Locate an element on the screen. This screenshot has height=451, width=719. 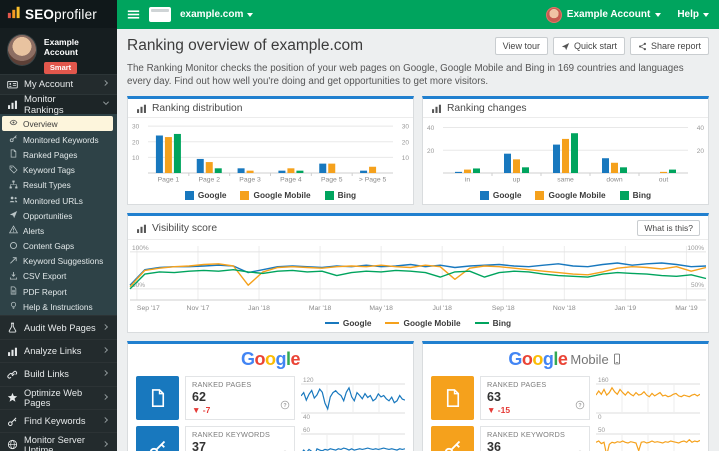
svg-text: Nov '18 is located at coordinates (564, 308).